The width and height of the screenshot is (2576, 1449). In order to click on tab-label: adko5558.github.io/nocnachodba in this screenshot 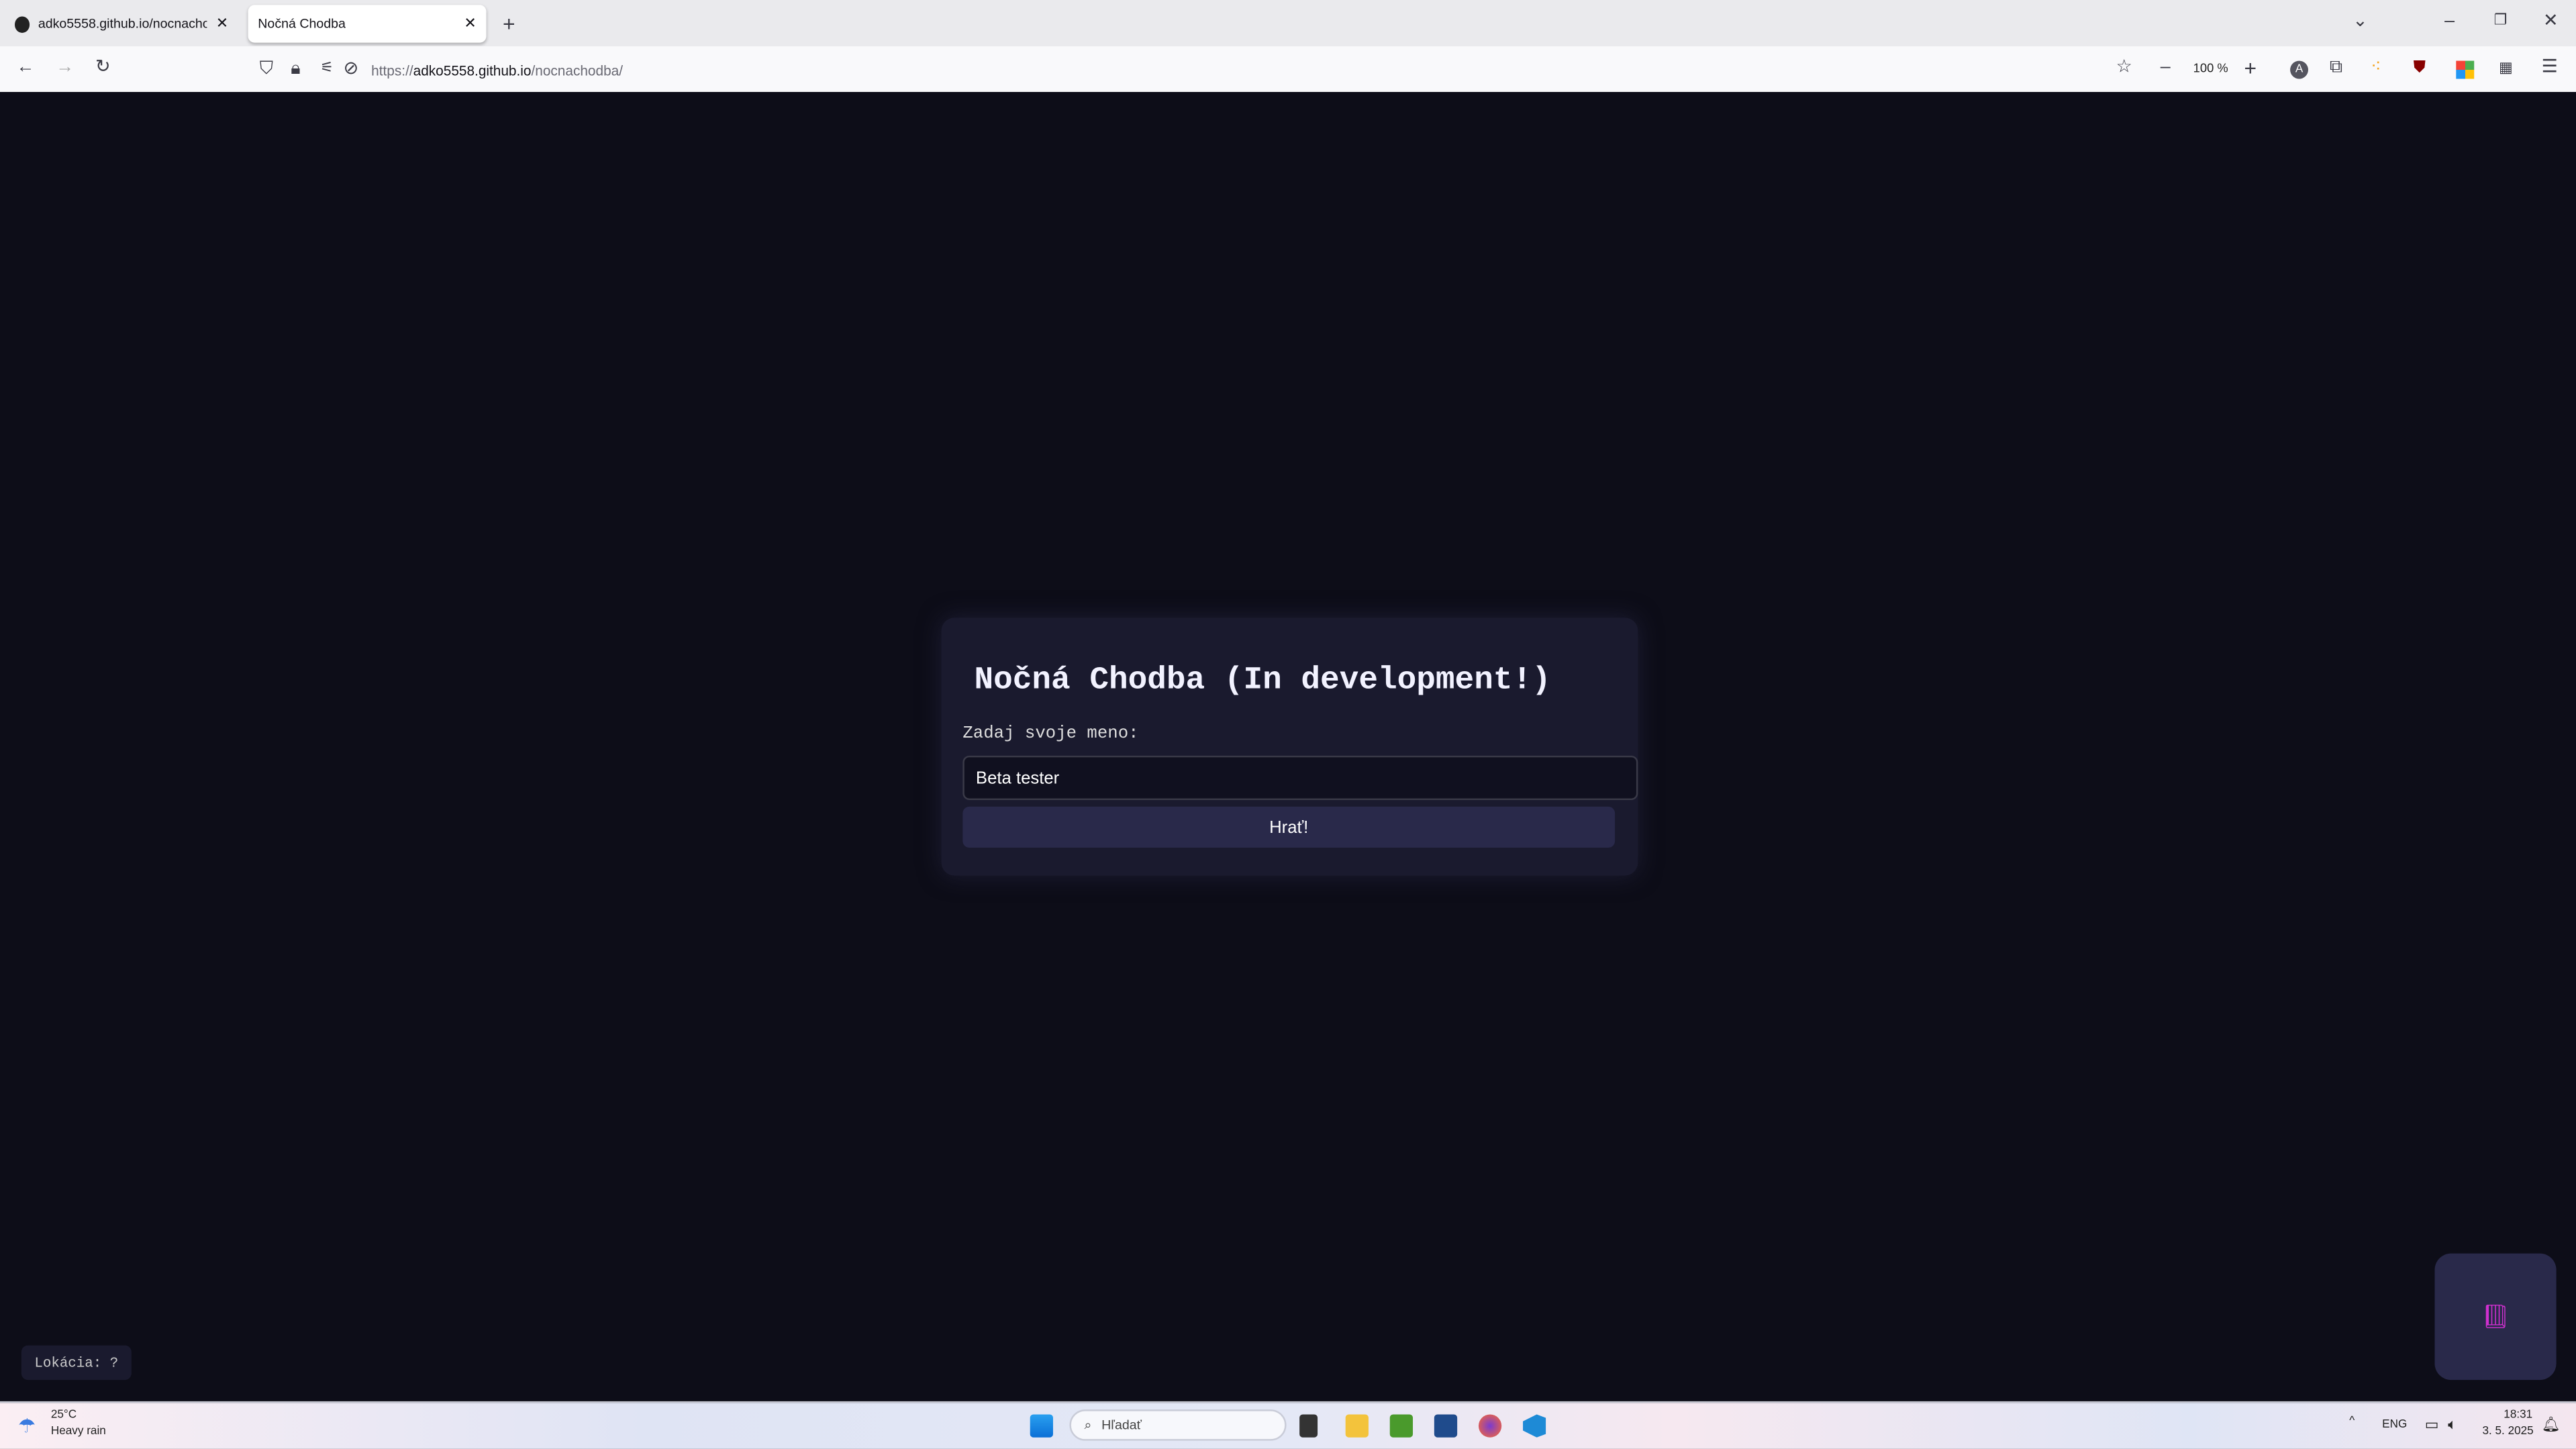, I will do `click(123, 24)`.